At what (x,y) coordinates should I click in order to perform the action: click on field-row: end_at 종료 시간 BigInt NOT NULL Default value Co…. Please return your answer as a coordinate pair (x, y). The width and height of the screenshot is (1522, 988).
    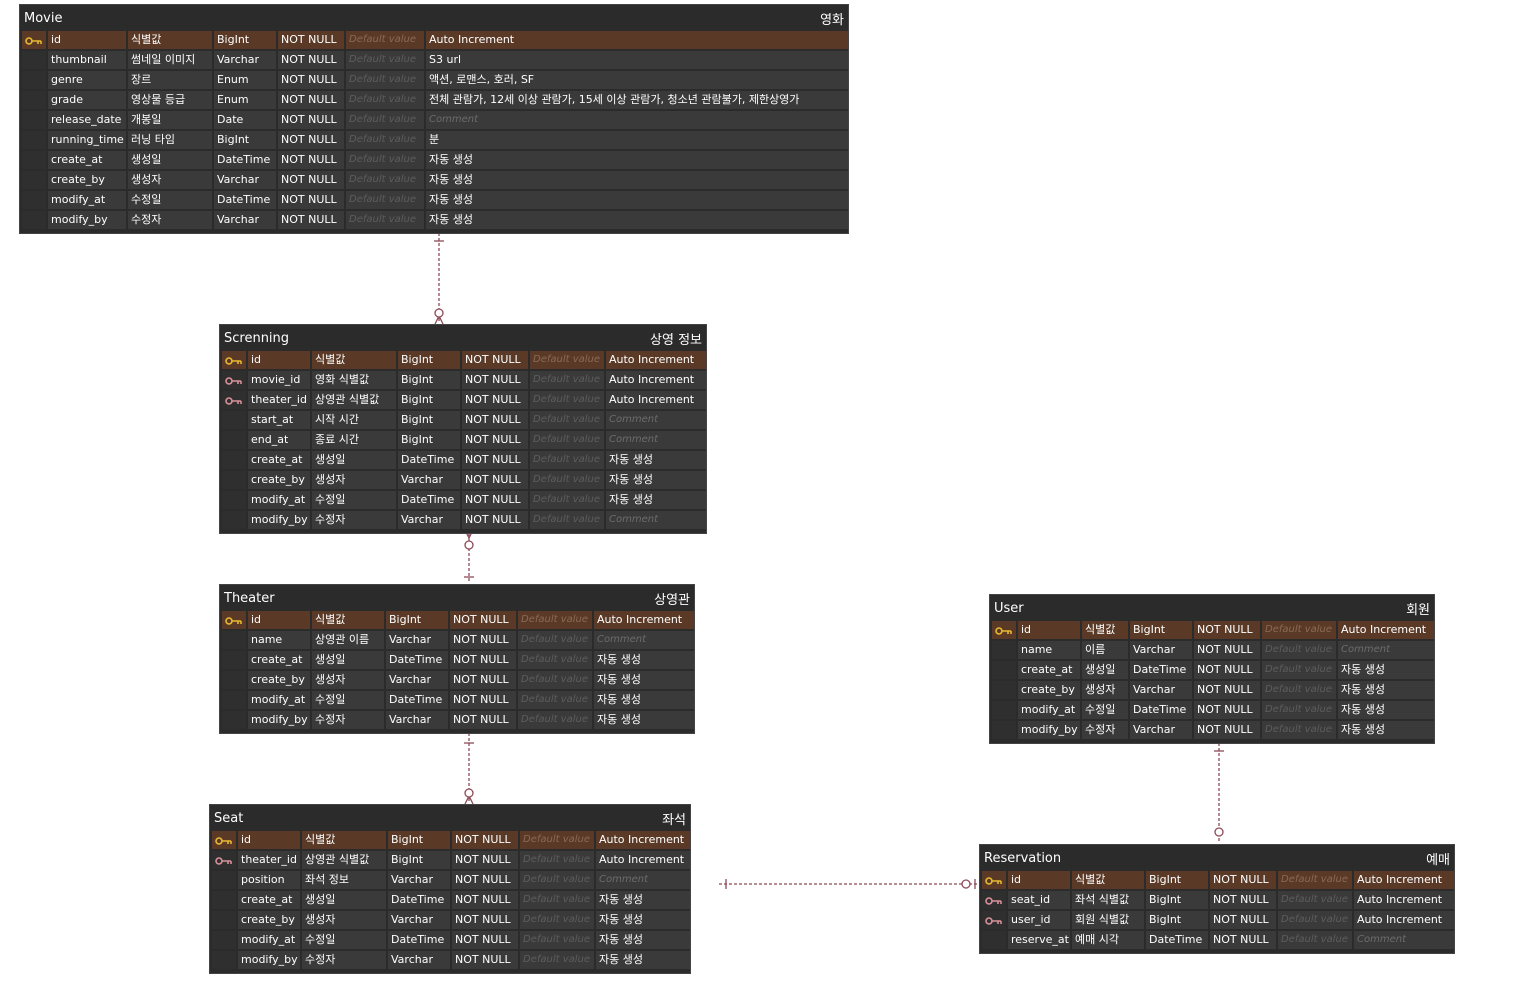
    Looking at the image, I should click on (464, 441).